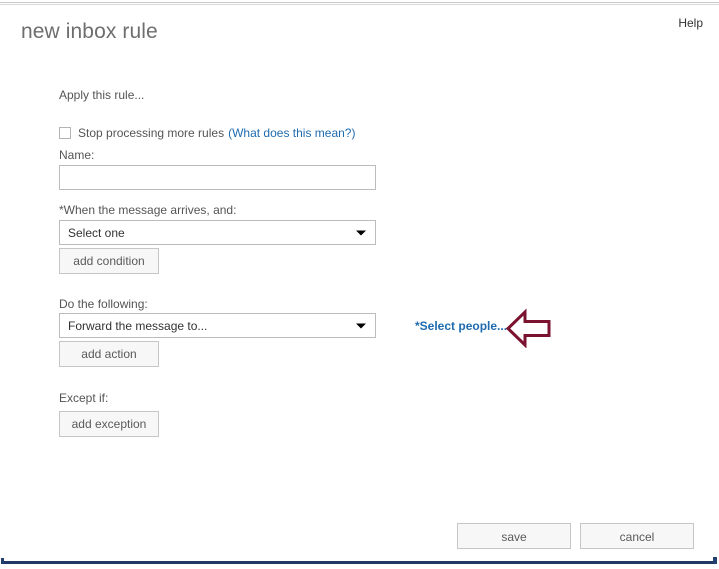  Describe the element at coordinates (148, 210) in the screenshot. I see `condition-label: *When the message arrives, and:` at that location.